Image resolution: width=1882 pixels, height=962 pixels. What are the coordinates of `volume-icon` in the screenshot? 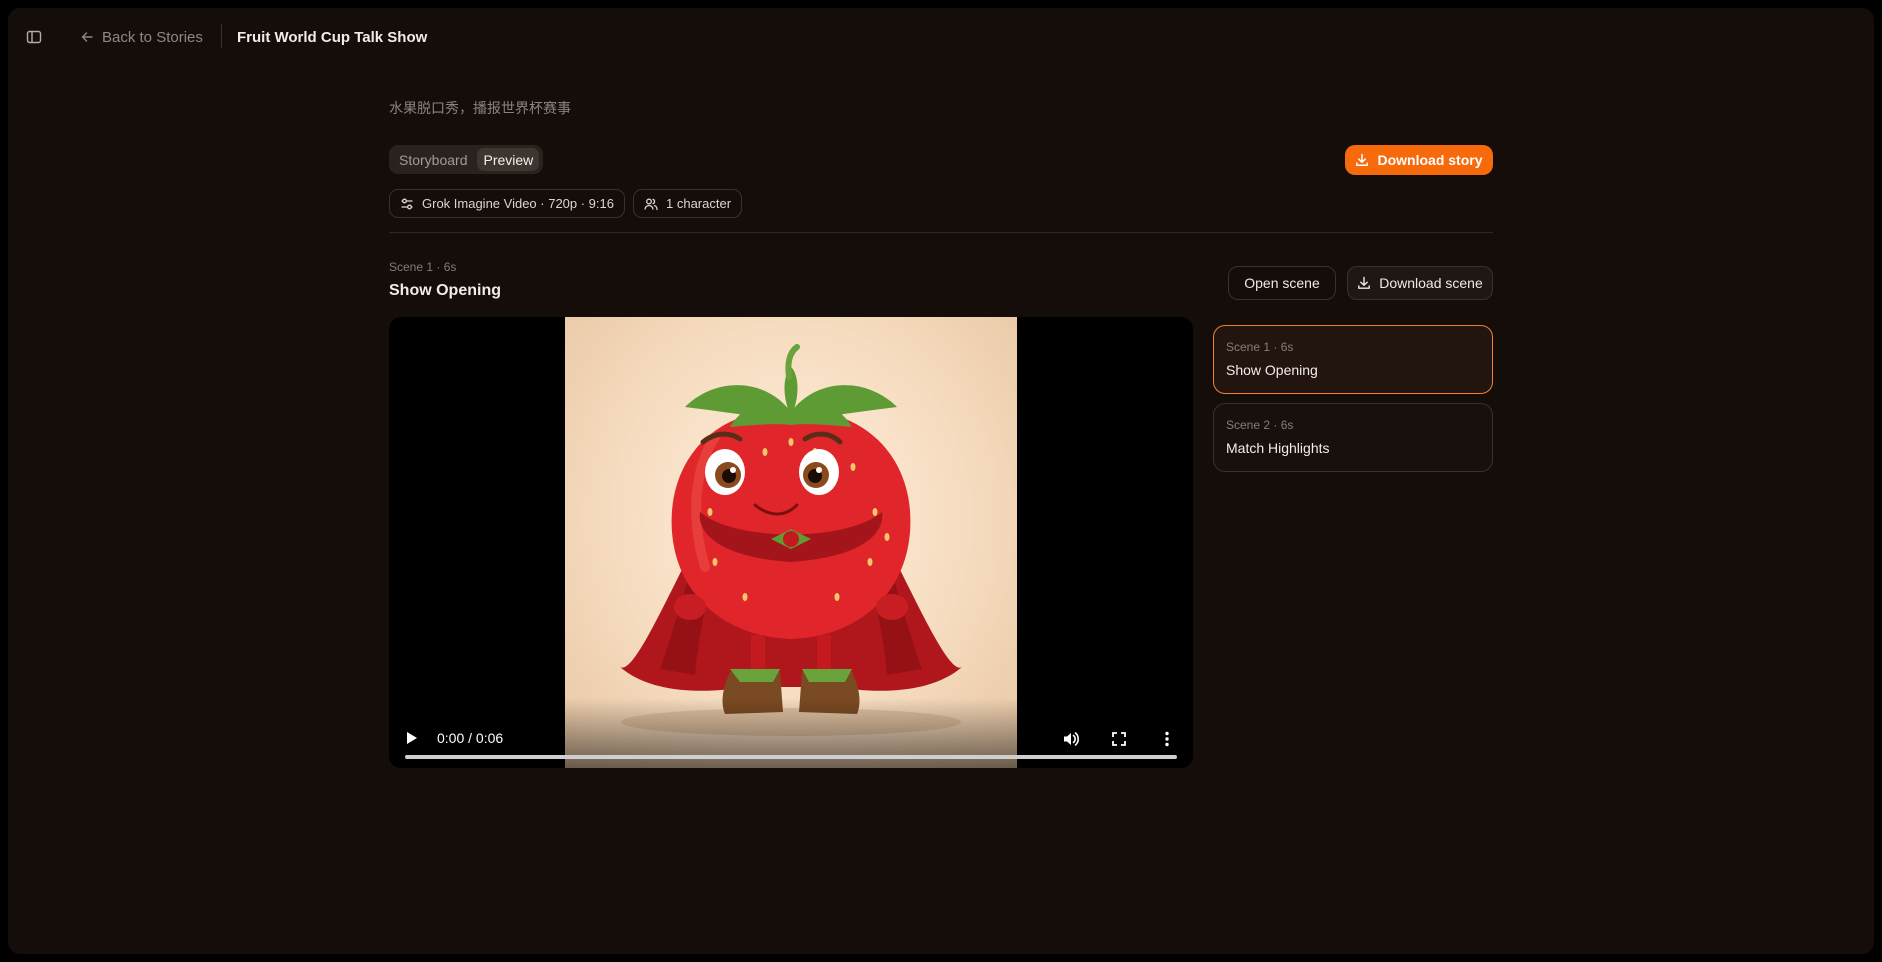 It's located at (1072, 739).